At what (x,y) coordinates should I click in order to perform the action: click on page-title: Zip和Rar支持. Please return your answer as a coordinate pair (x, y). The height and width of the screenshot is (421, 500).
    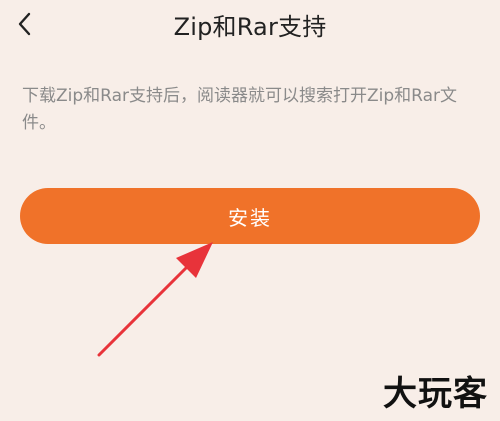
    Looking at the image, I should click on (250, 27).